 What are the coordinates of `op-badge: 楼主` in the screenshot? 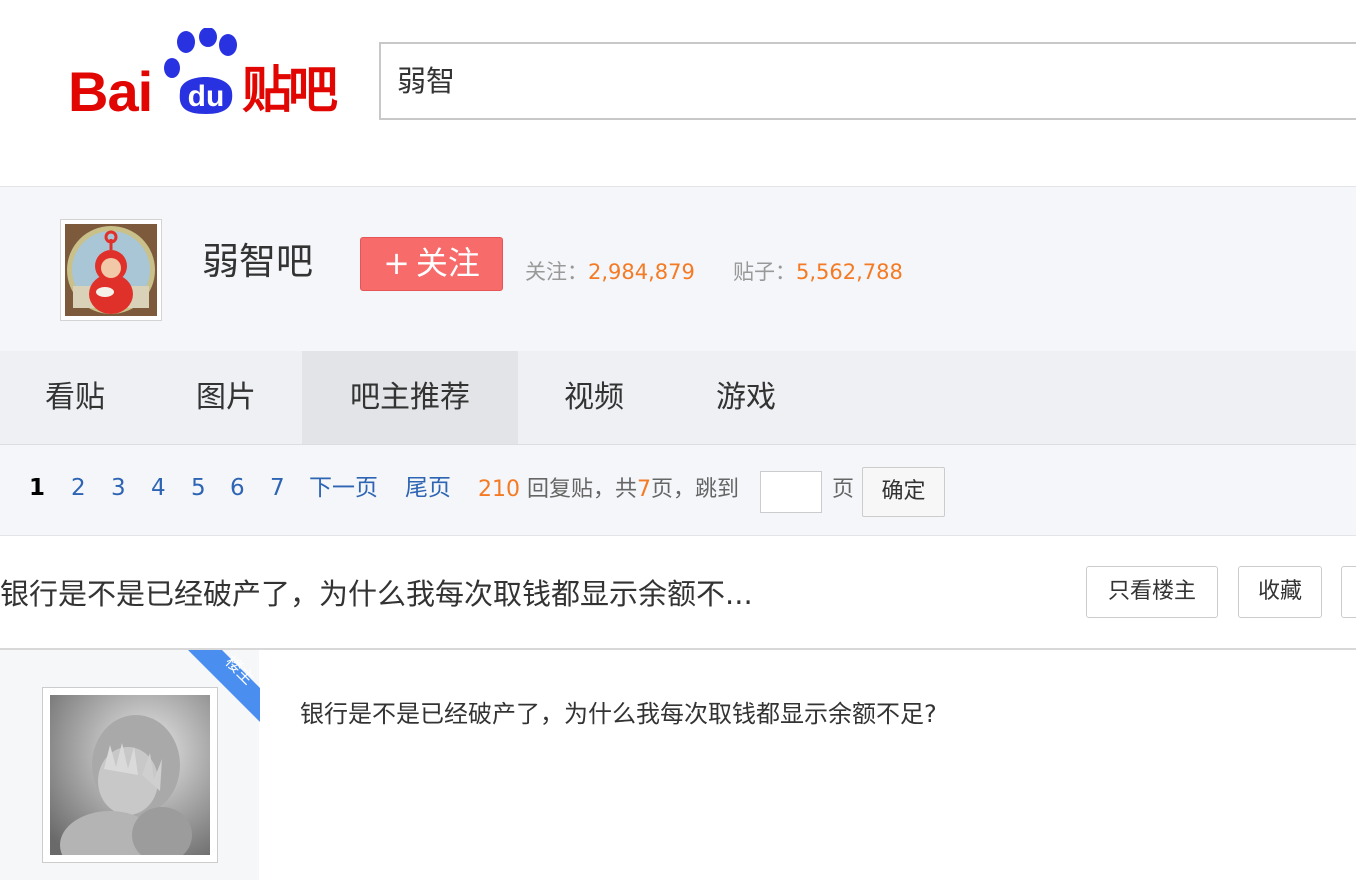 It's located at (224, 686).